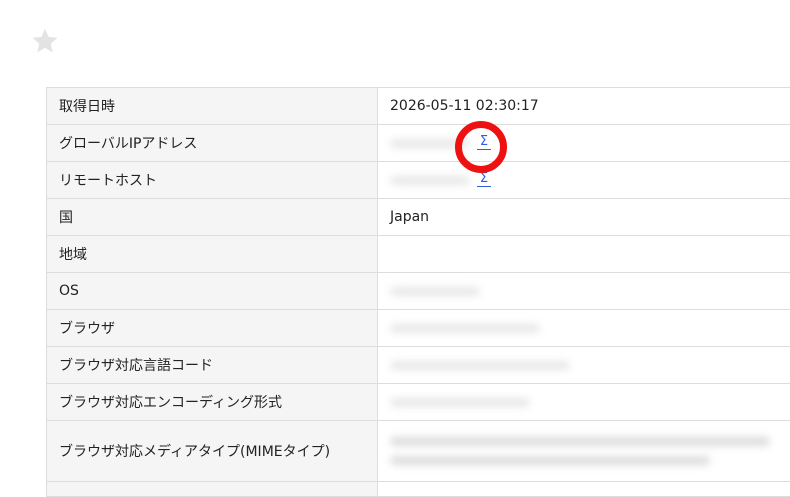 The height and width of the screenshot is (497, 790). I want to click on redacted-mime-value-line2, so click(550, 460).